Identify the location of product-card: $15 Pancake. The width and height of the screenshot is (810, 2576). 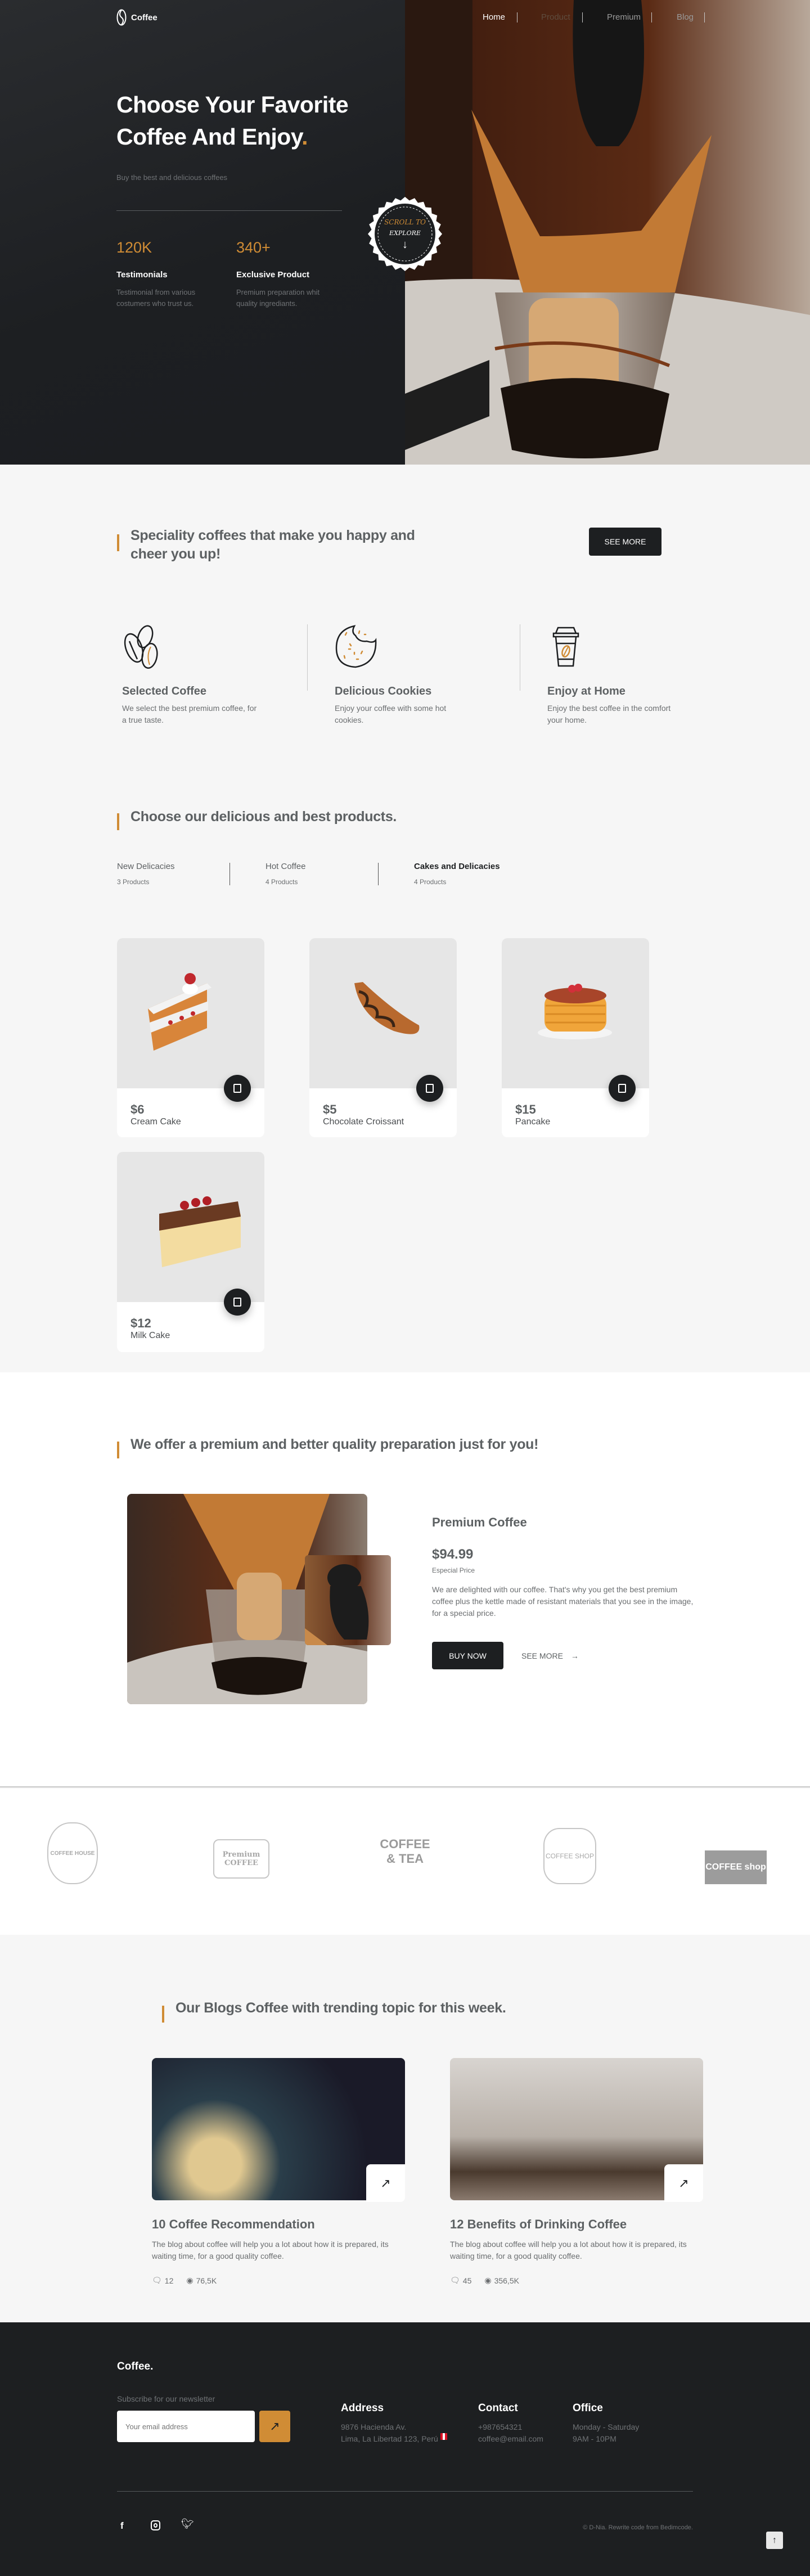
(575, 1037).